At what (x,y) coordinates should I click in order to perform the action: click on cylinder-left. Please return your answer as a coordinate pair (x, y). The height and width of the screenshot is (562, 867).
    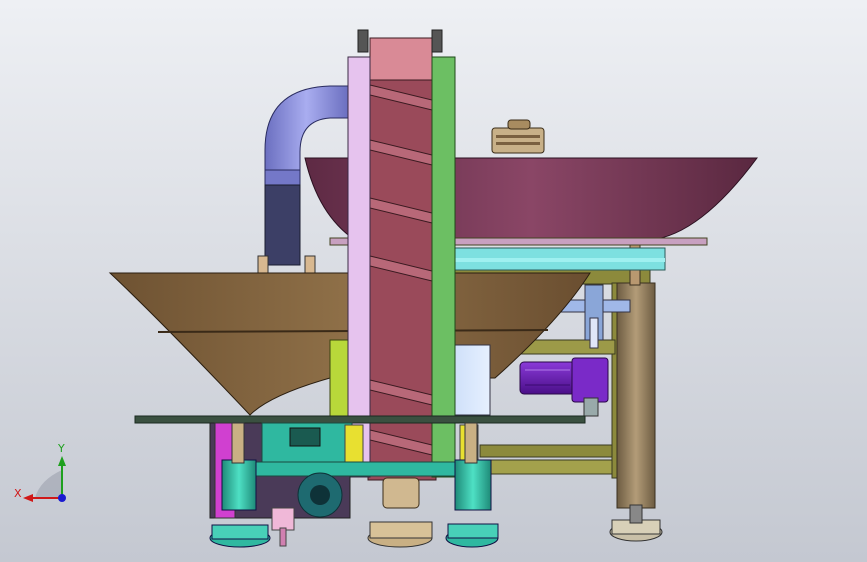
    Looking at the image, I should click on (239, 485).